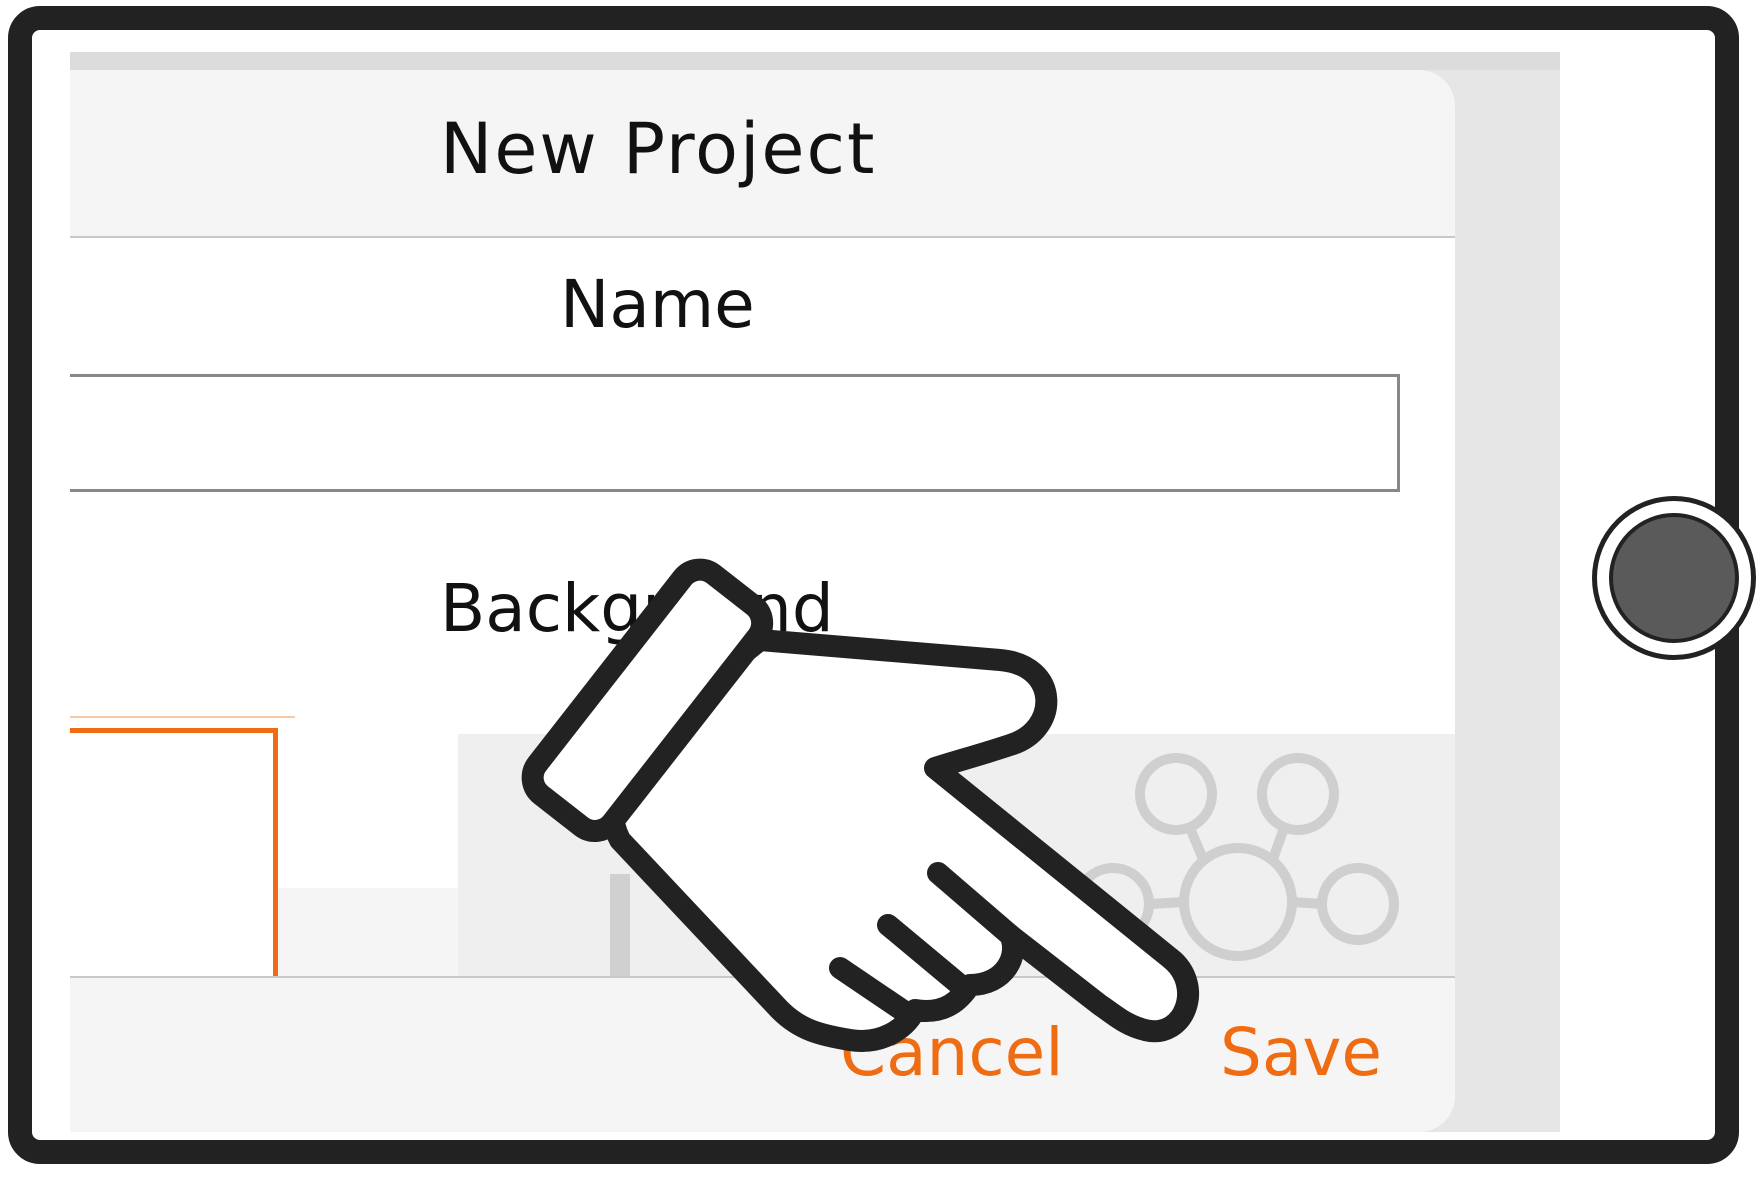 Image resolution: width=1759 pixels, height=1178 pixels. I want to click on dialog-title: New Project, so click(658, 149).